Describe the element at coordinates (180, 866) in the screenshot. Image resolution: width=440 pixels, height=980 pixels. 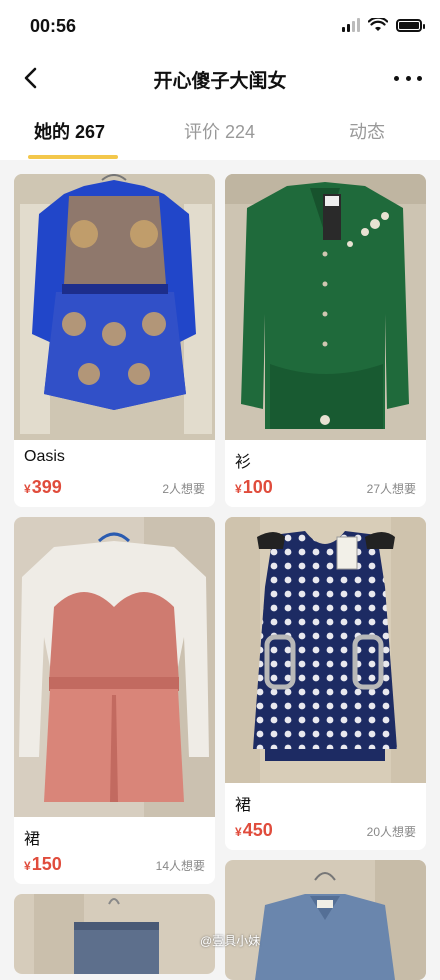
I see `listing-wants-count: 14人想要` at that location.